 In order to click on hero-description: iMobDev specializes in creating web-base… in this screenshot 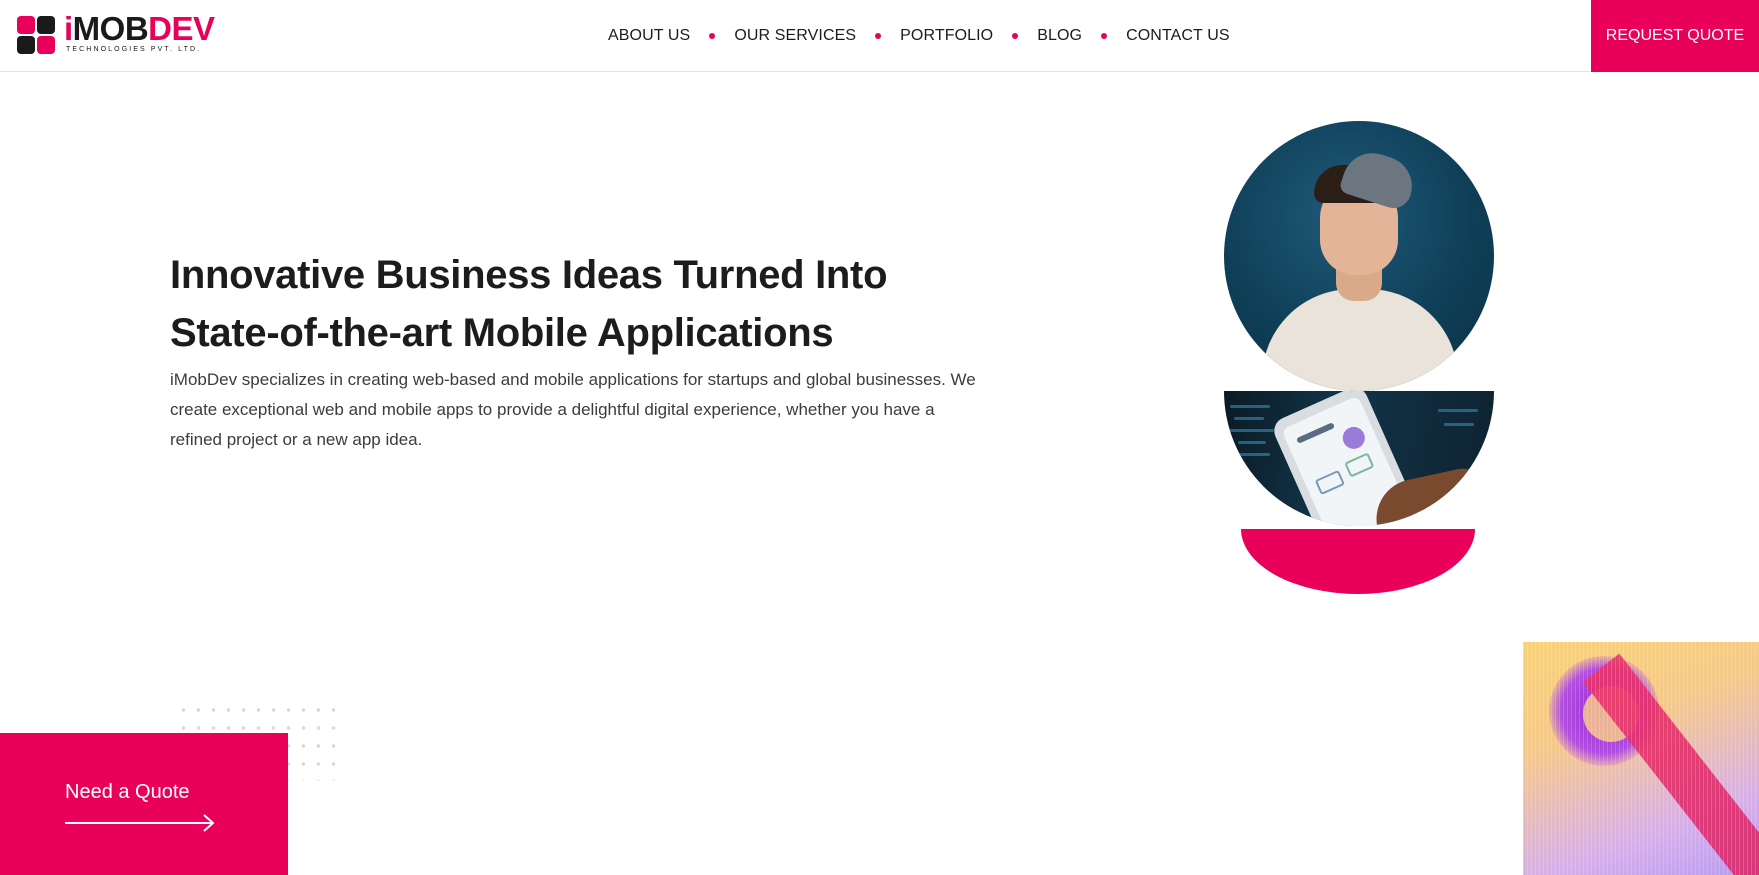, I will do `click(573, 409)`.